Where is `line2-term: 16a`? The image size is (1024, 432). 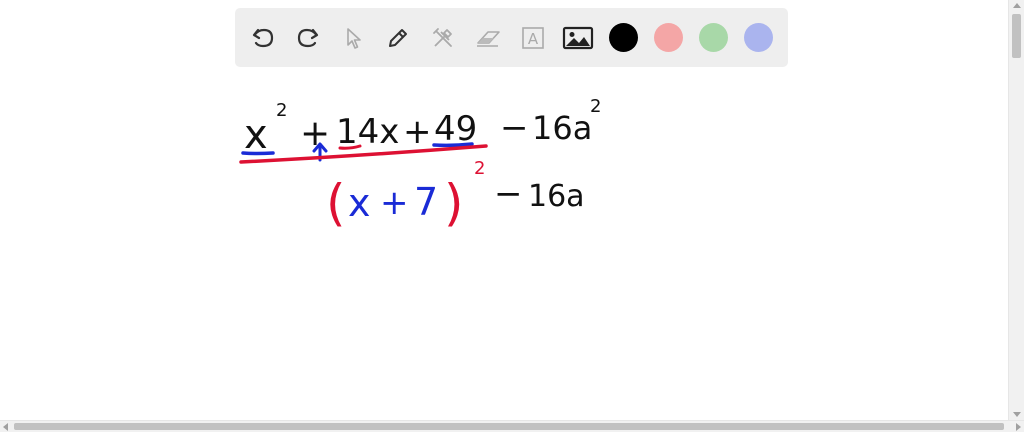
line2-term: 16a is located at coordinates (556, 196).